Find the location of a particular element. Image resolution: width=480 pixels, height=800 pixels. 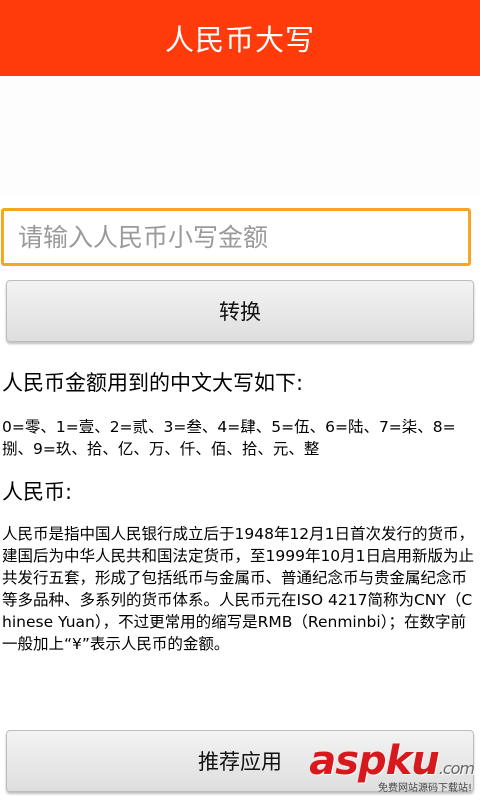

convert-button-label: 转换 is located at coordinates (240, 312).